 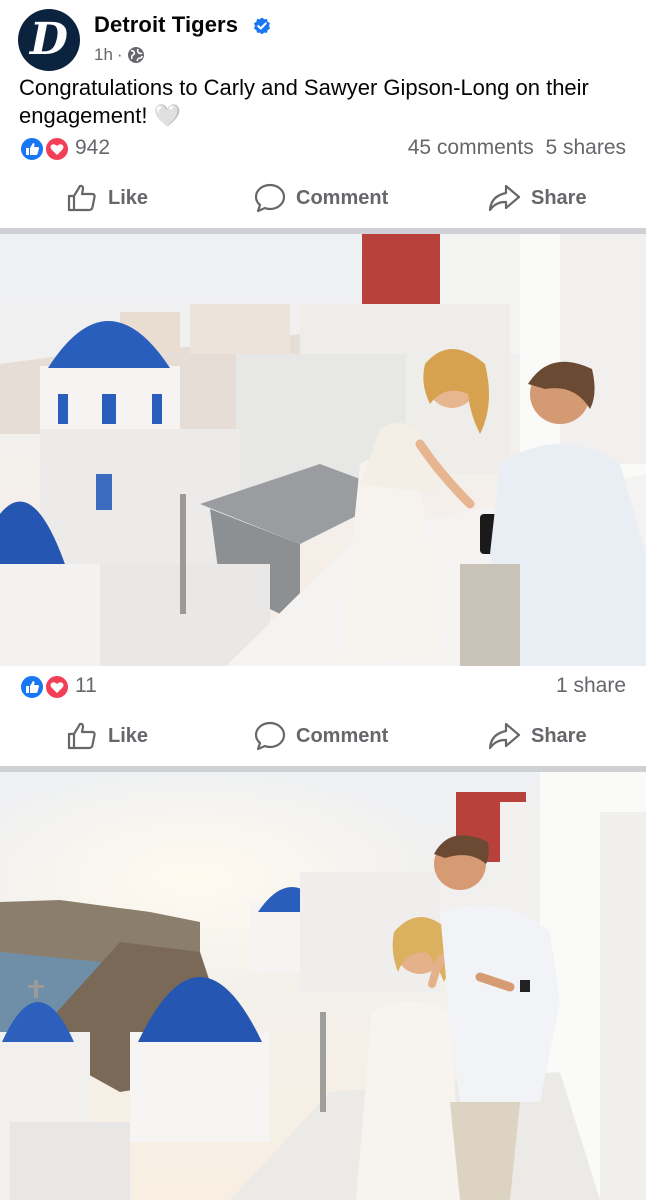 What do you see at coordinates (92, 148) in the screenshot?
I see `reaction-count: 942` at bounding box center [92, 148].